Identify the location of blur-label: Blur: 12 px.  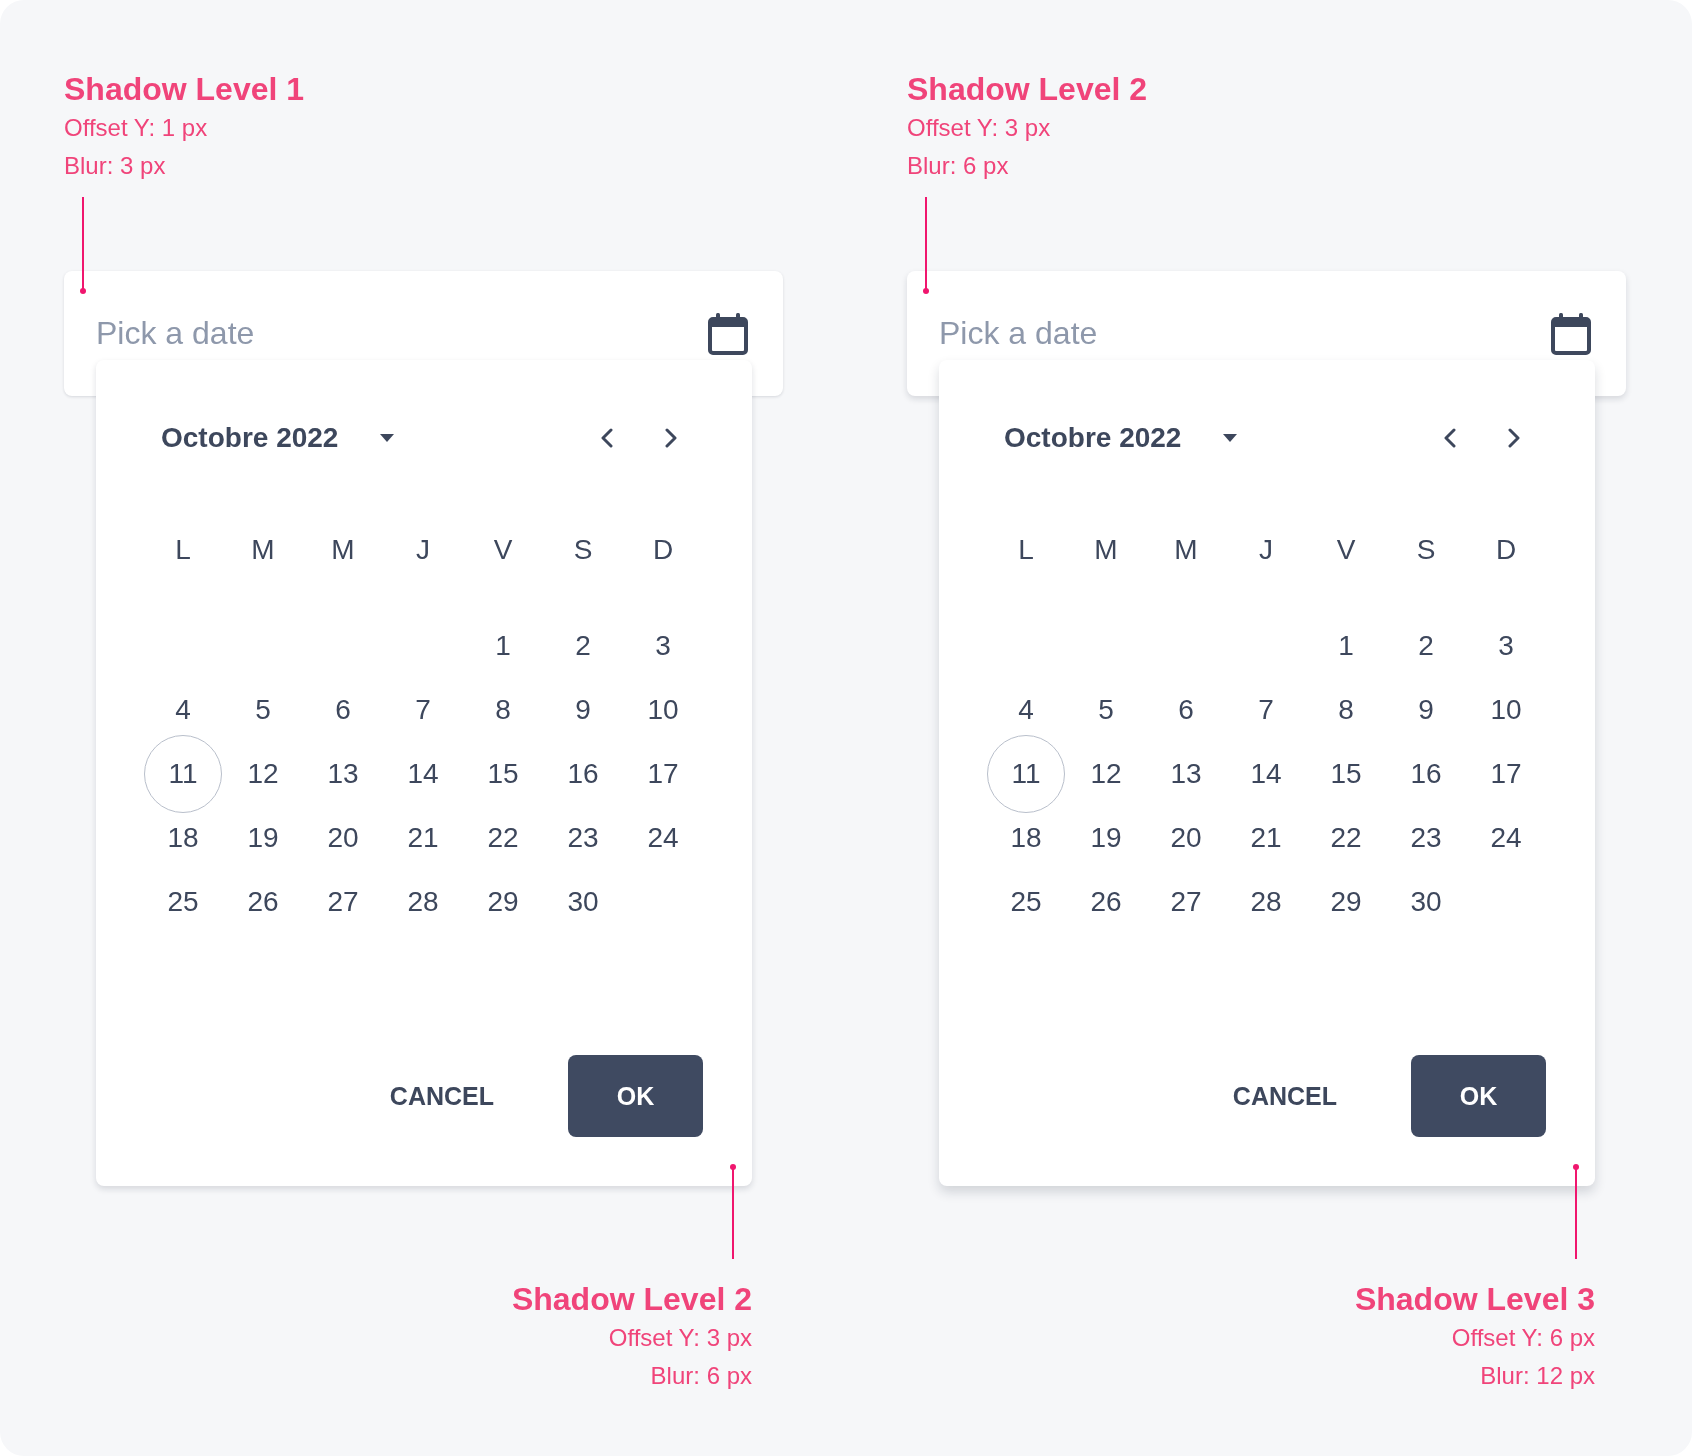
(1537, 1375).